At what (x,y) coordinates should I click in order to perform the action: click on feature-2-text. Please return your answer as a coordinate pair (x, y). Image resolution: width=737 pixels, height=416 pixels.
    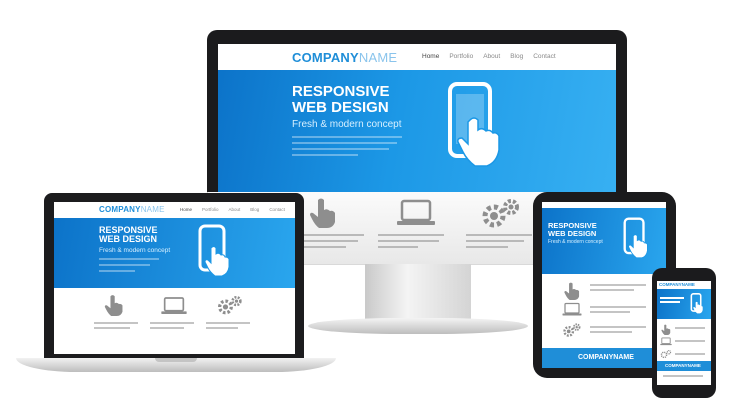
    Looking at the image, I should click on (411, 243).